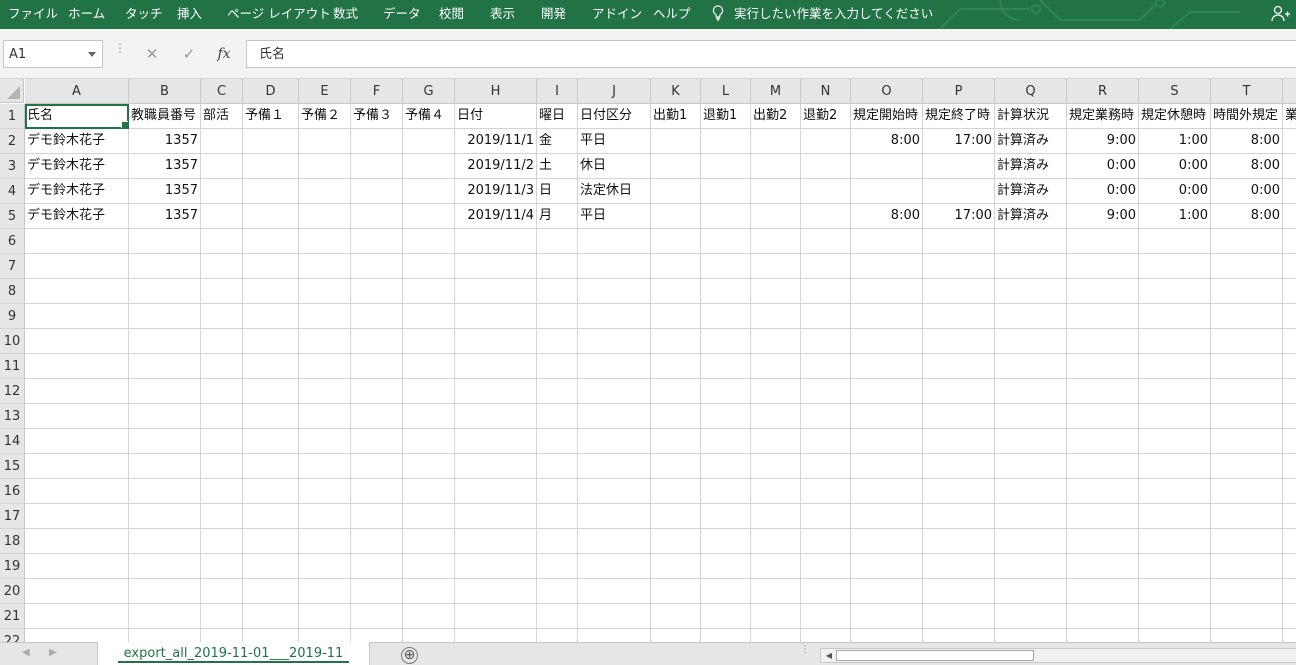 The height and width of the screenshot is (665, 1296). Describe the element at coordinates (776, 466) in the screenshot. I see `cell-m15` at that location.